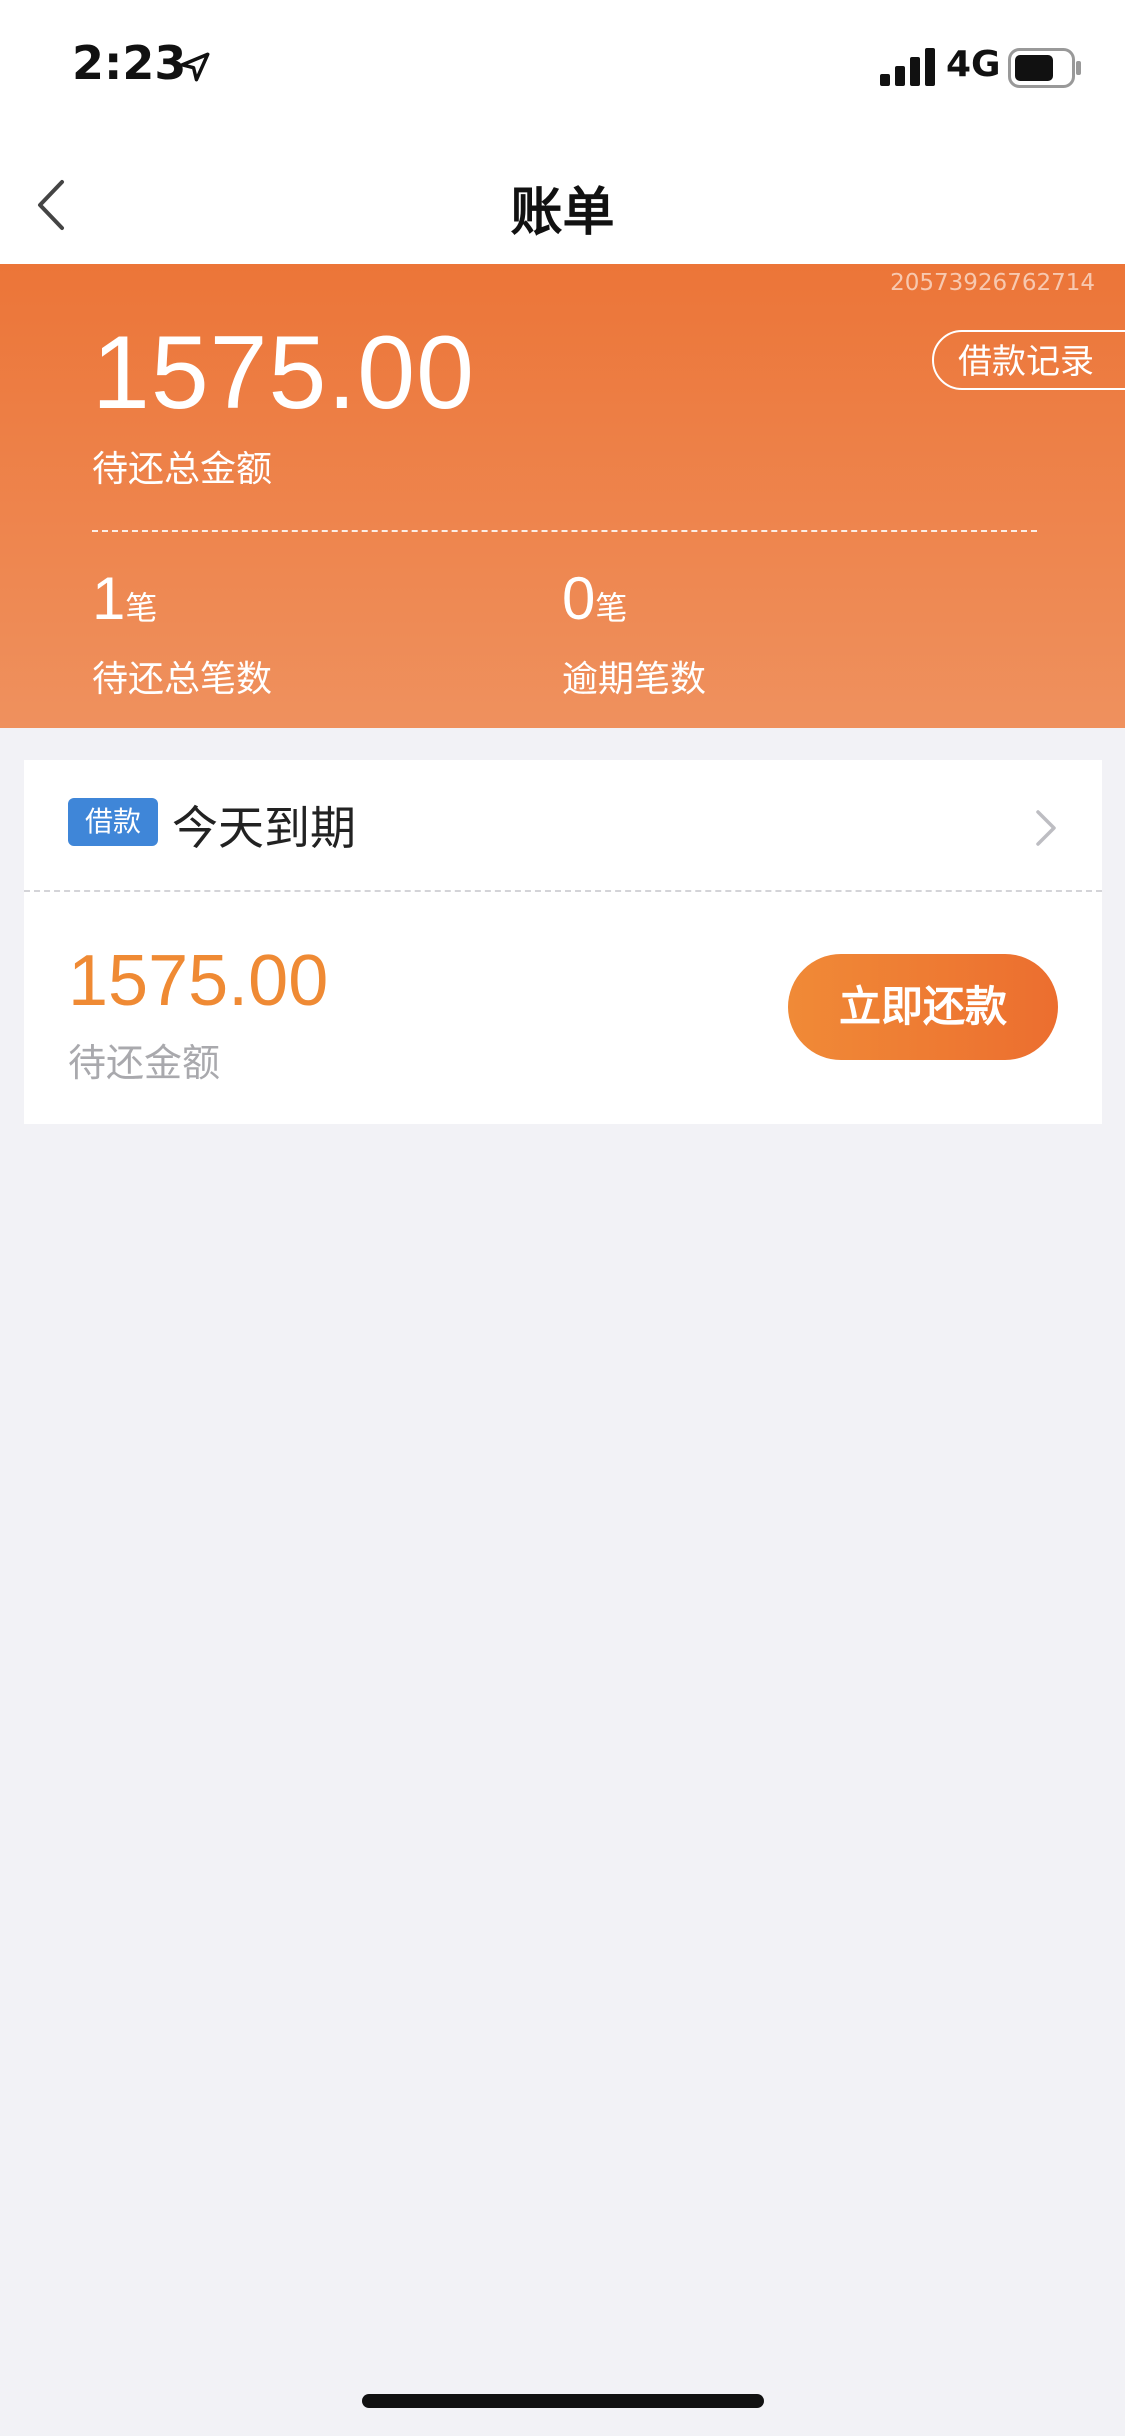 This screenshot has width=1125, height=2436. What do you see at coordinates (1046, 828) in the screenshot?
I see `chevron-right-icon` at bounding box center [1046, 828].